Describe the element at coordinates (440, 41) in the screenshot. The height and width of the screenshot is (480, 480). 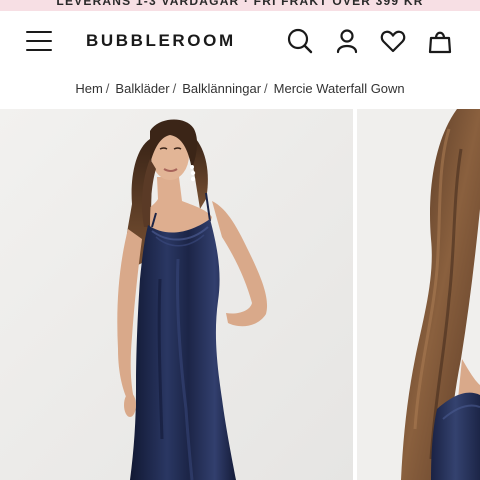
I see `bag-icon` at that location.